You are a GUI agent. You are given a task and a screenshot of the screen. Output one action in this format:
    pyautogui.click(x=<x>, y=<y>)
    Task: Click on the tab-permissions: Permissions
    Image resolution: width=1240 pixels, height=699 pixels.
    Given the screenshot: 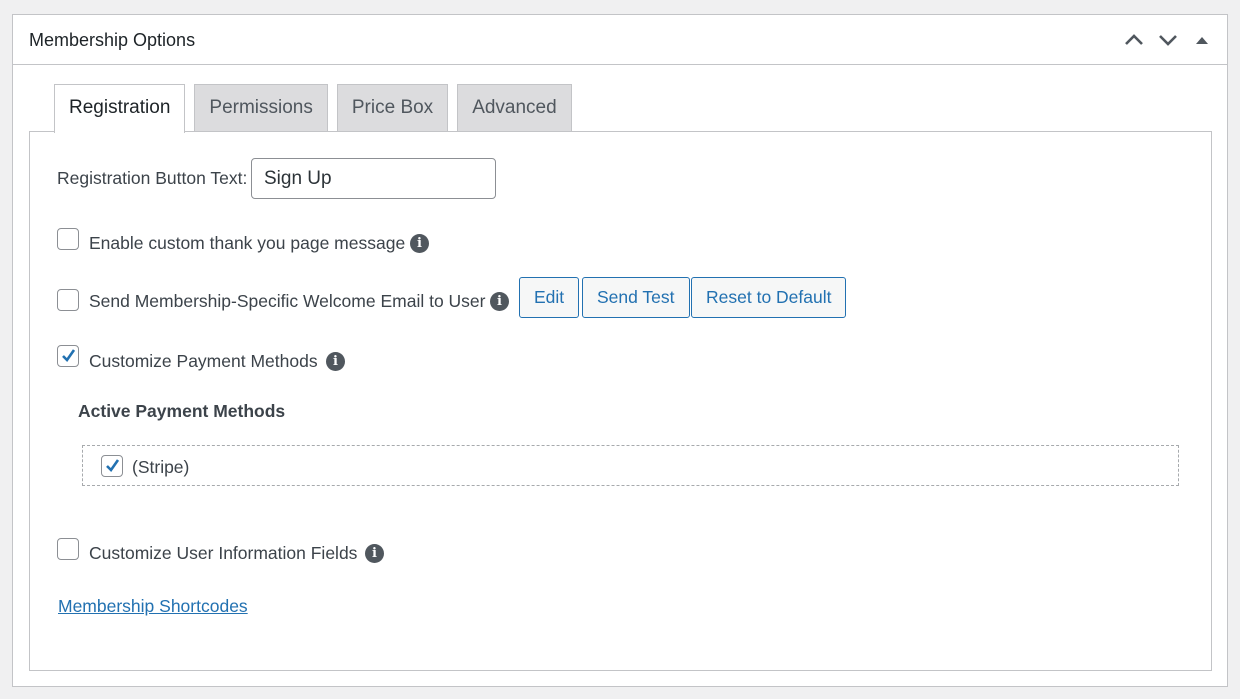 What is the action you would take?
    pyautogui.click(x=261, y=108)
    